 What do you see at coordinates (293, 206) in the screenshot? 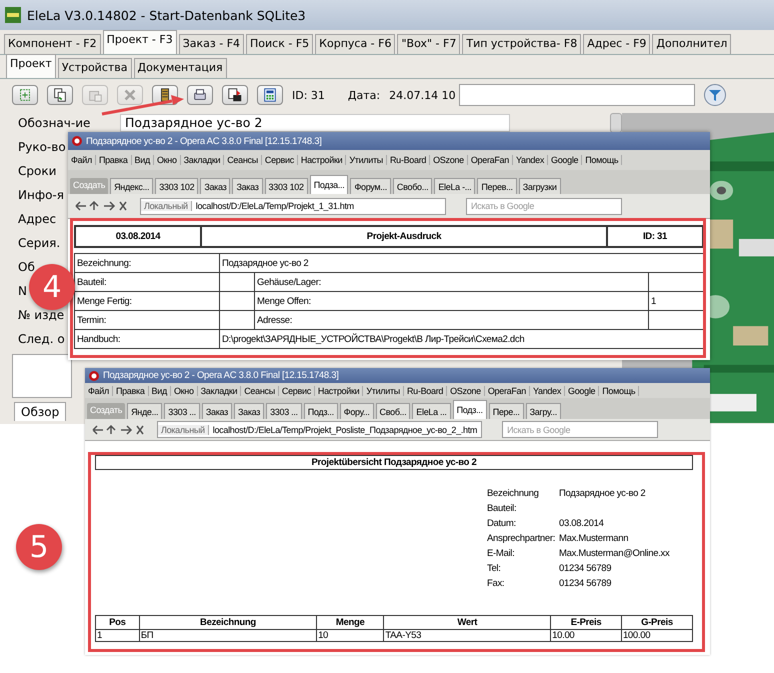
I see `address-field: Локальный localhost/D:/EleLa/Temp/Projekt_1_31.htm` at bounding box center [293, 206].